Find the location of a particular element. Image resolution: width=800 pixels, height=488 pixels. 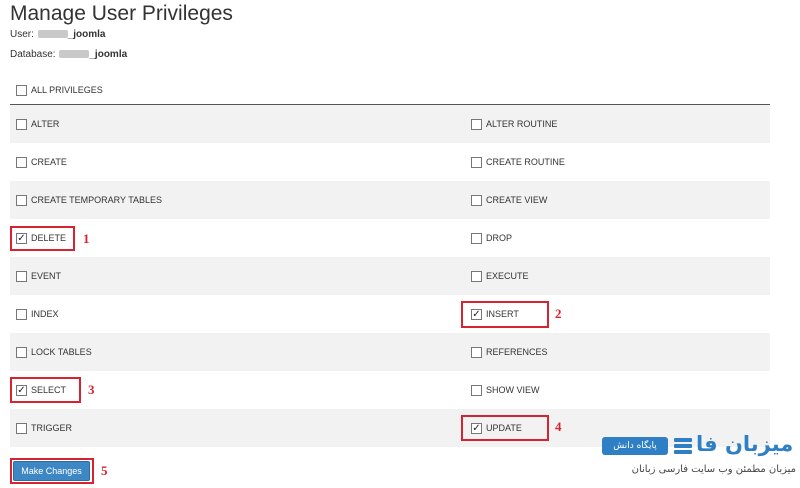

privilege-item-delete: DELETE is located at coordinates (237, 238).